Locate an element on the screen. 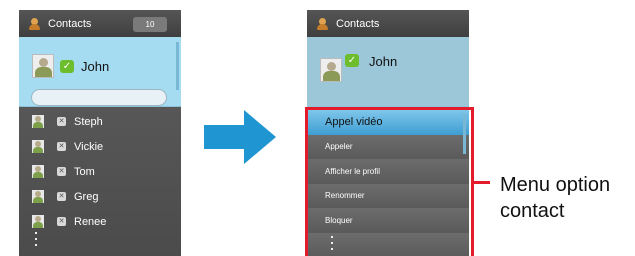 The height and width of the screenshot is (256, 635). contact-list: ✕ Steph ✕ Vickie ✕ Tom ✕ Greg ✕ Renee is located at coordinates (100, 171).